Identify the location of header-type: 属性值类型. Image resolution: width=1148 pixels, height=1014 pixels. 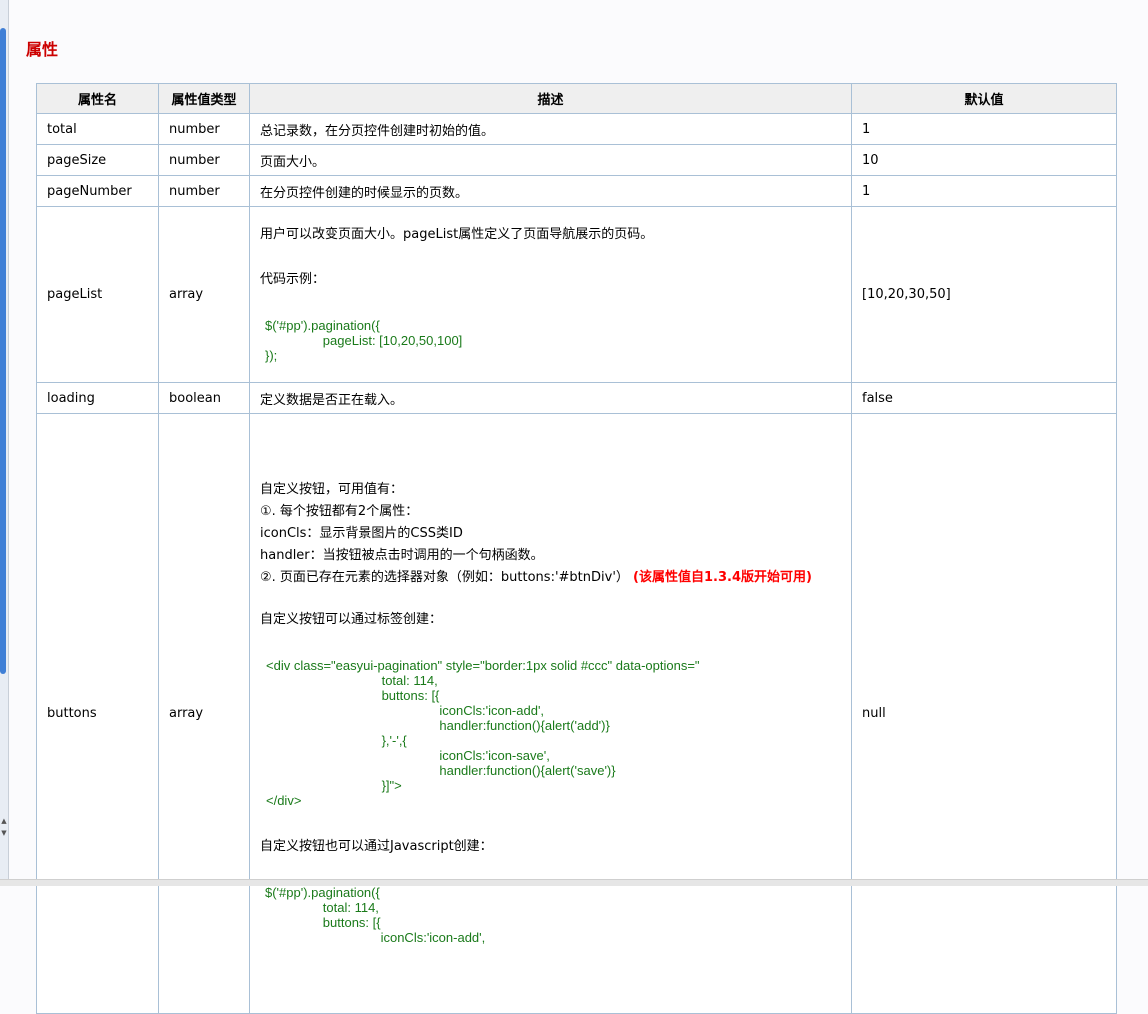
(204, 99).